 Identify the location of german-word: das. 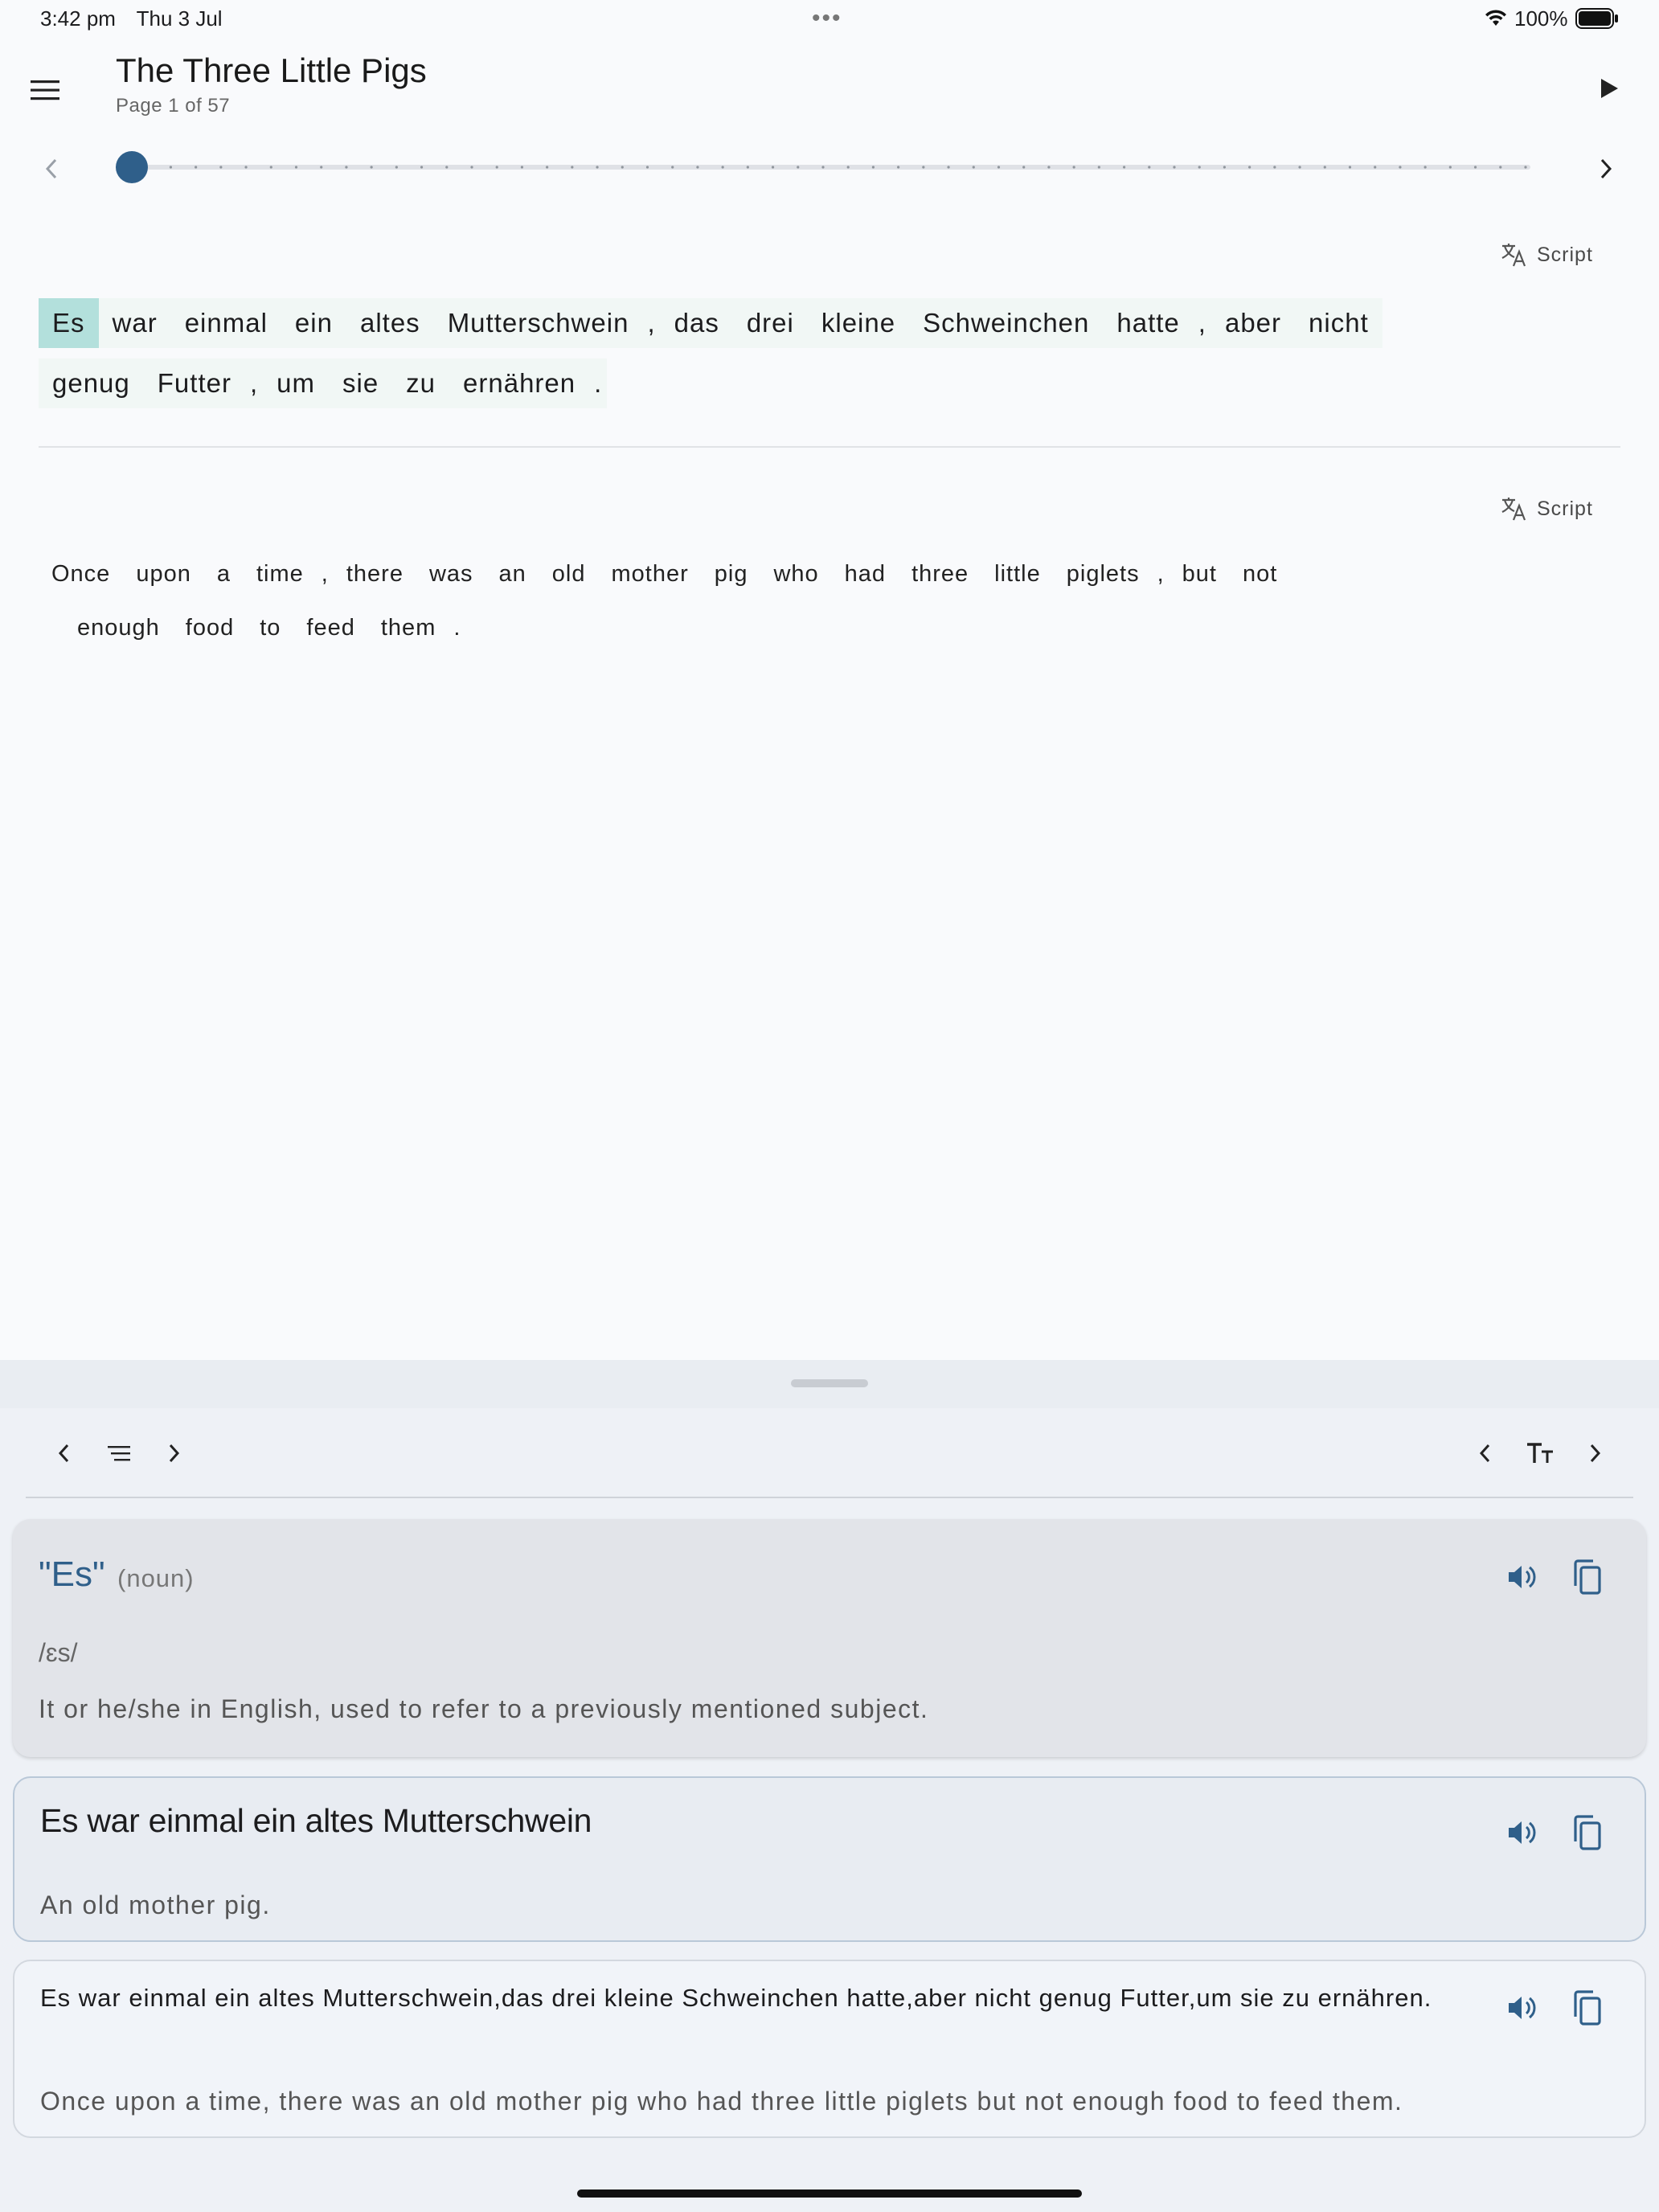
(696, 323).